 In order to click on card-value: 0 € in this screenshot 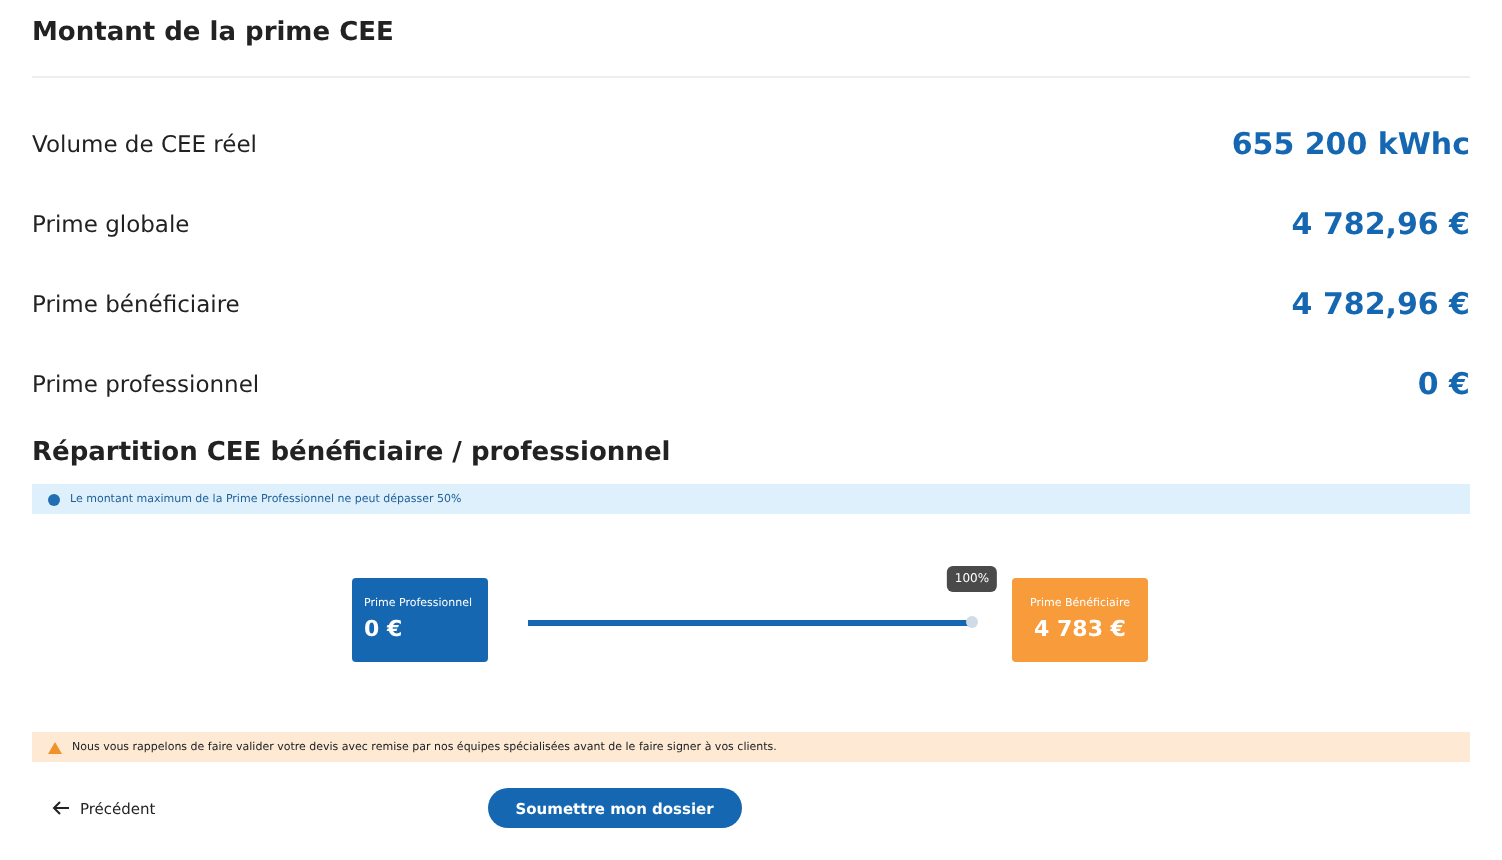, I will do `click(384, 628)`.